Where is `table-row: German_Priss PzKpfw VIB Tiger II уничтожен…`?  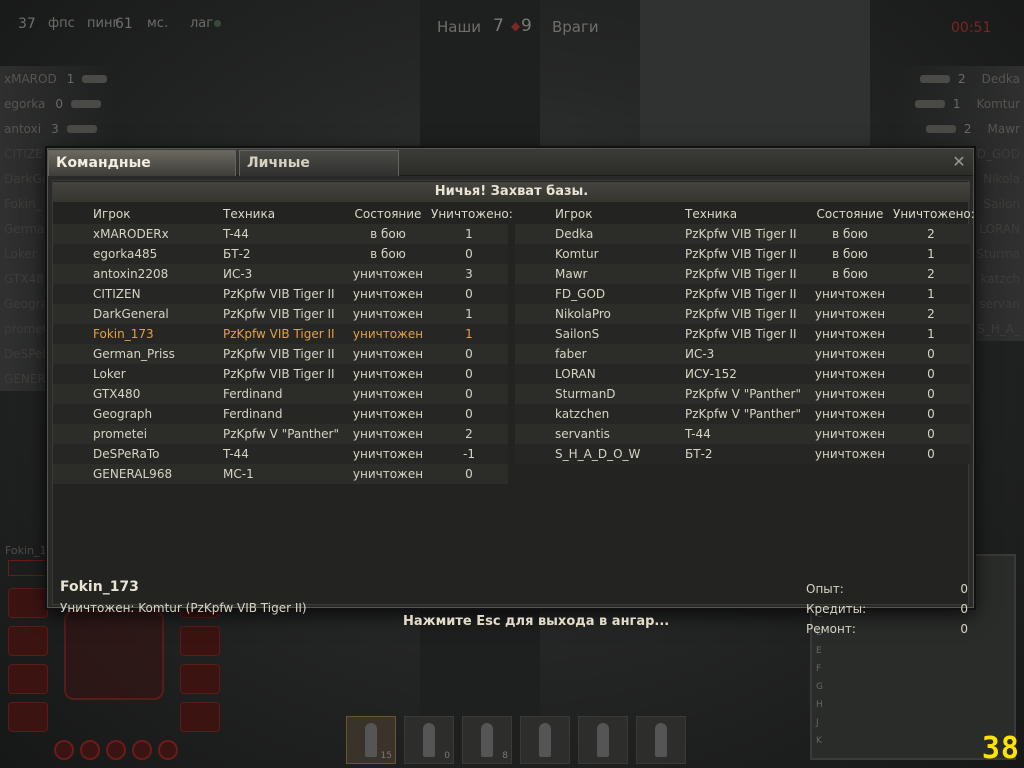
table-row: German_Priss PzKpfw VIB Tiger II уничтожен… is located at coordinates (280, 354).